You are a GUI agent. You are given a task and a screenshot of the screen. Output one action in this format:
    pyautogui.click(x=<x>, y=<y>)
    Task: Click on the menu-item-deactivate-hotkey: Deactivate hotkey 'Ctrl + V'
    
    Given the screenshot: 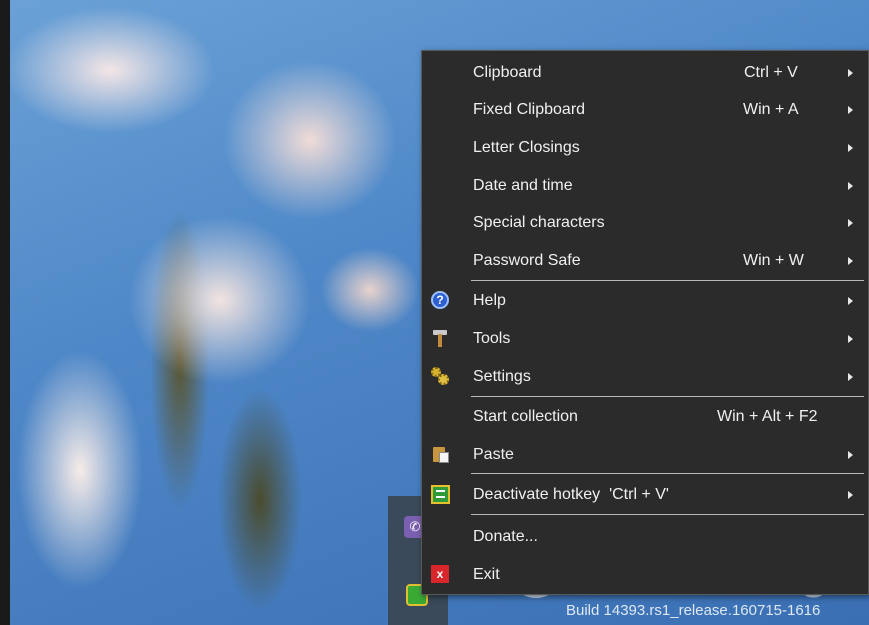 What is the action you would take?
    pyautogui.click(x=645, y=495)
    